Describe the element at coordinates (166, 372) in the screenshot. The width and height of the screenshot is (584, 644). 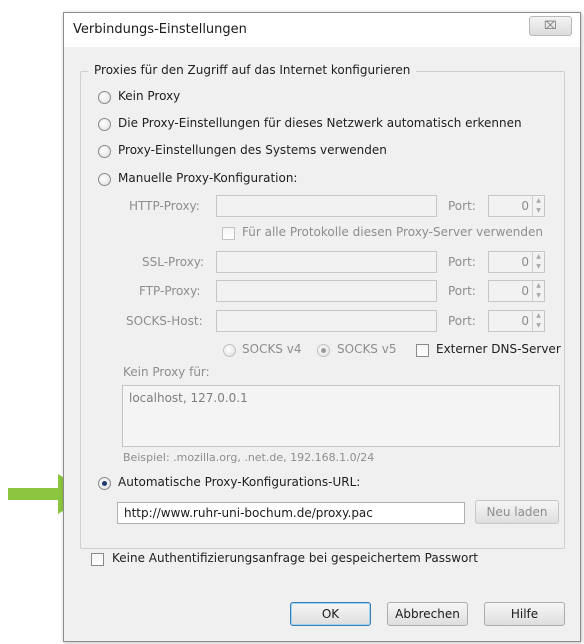
I see `no-proxy-for-label: Kein Proxy für:` at that location.